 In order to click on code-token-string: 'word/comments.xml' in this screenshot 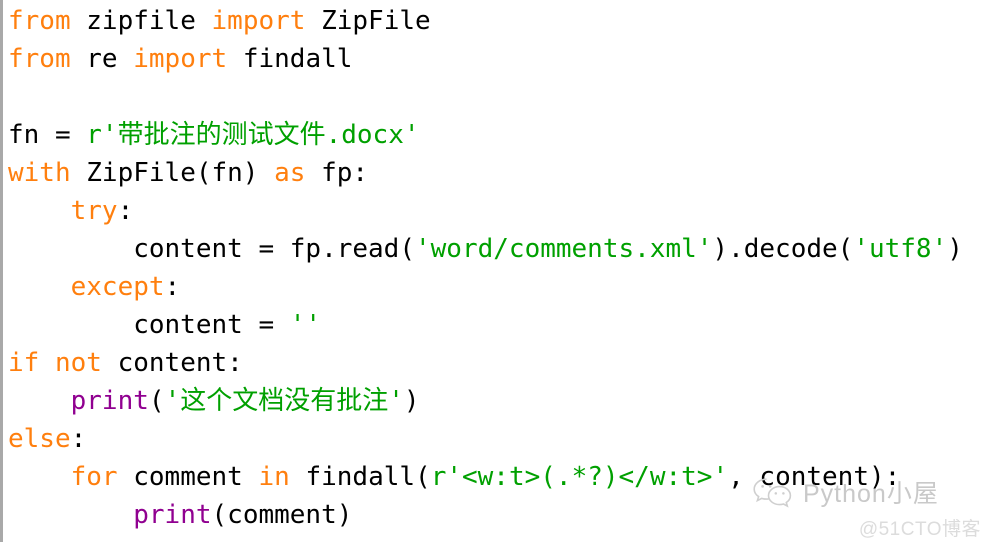, I will do `click(564, 249)`.